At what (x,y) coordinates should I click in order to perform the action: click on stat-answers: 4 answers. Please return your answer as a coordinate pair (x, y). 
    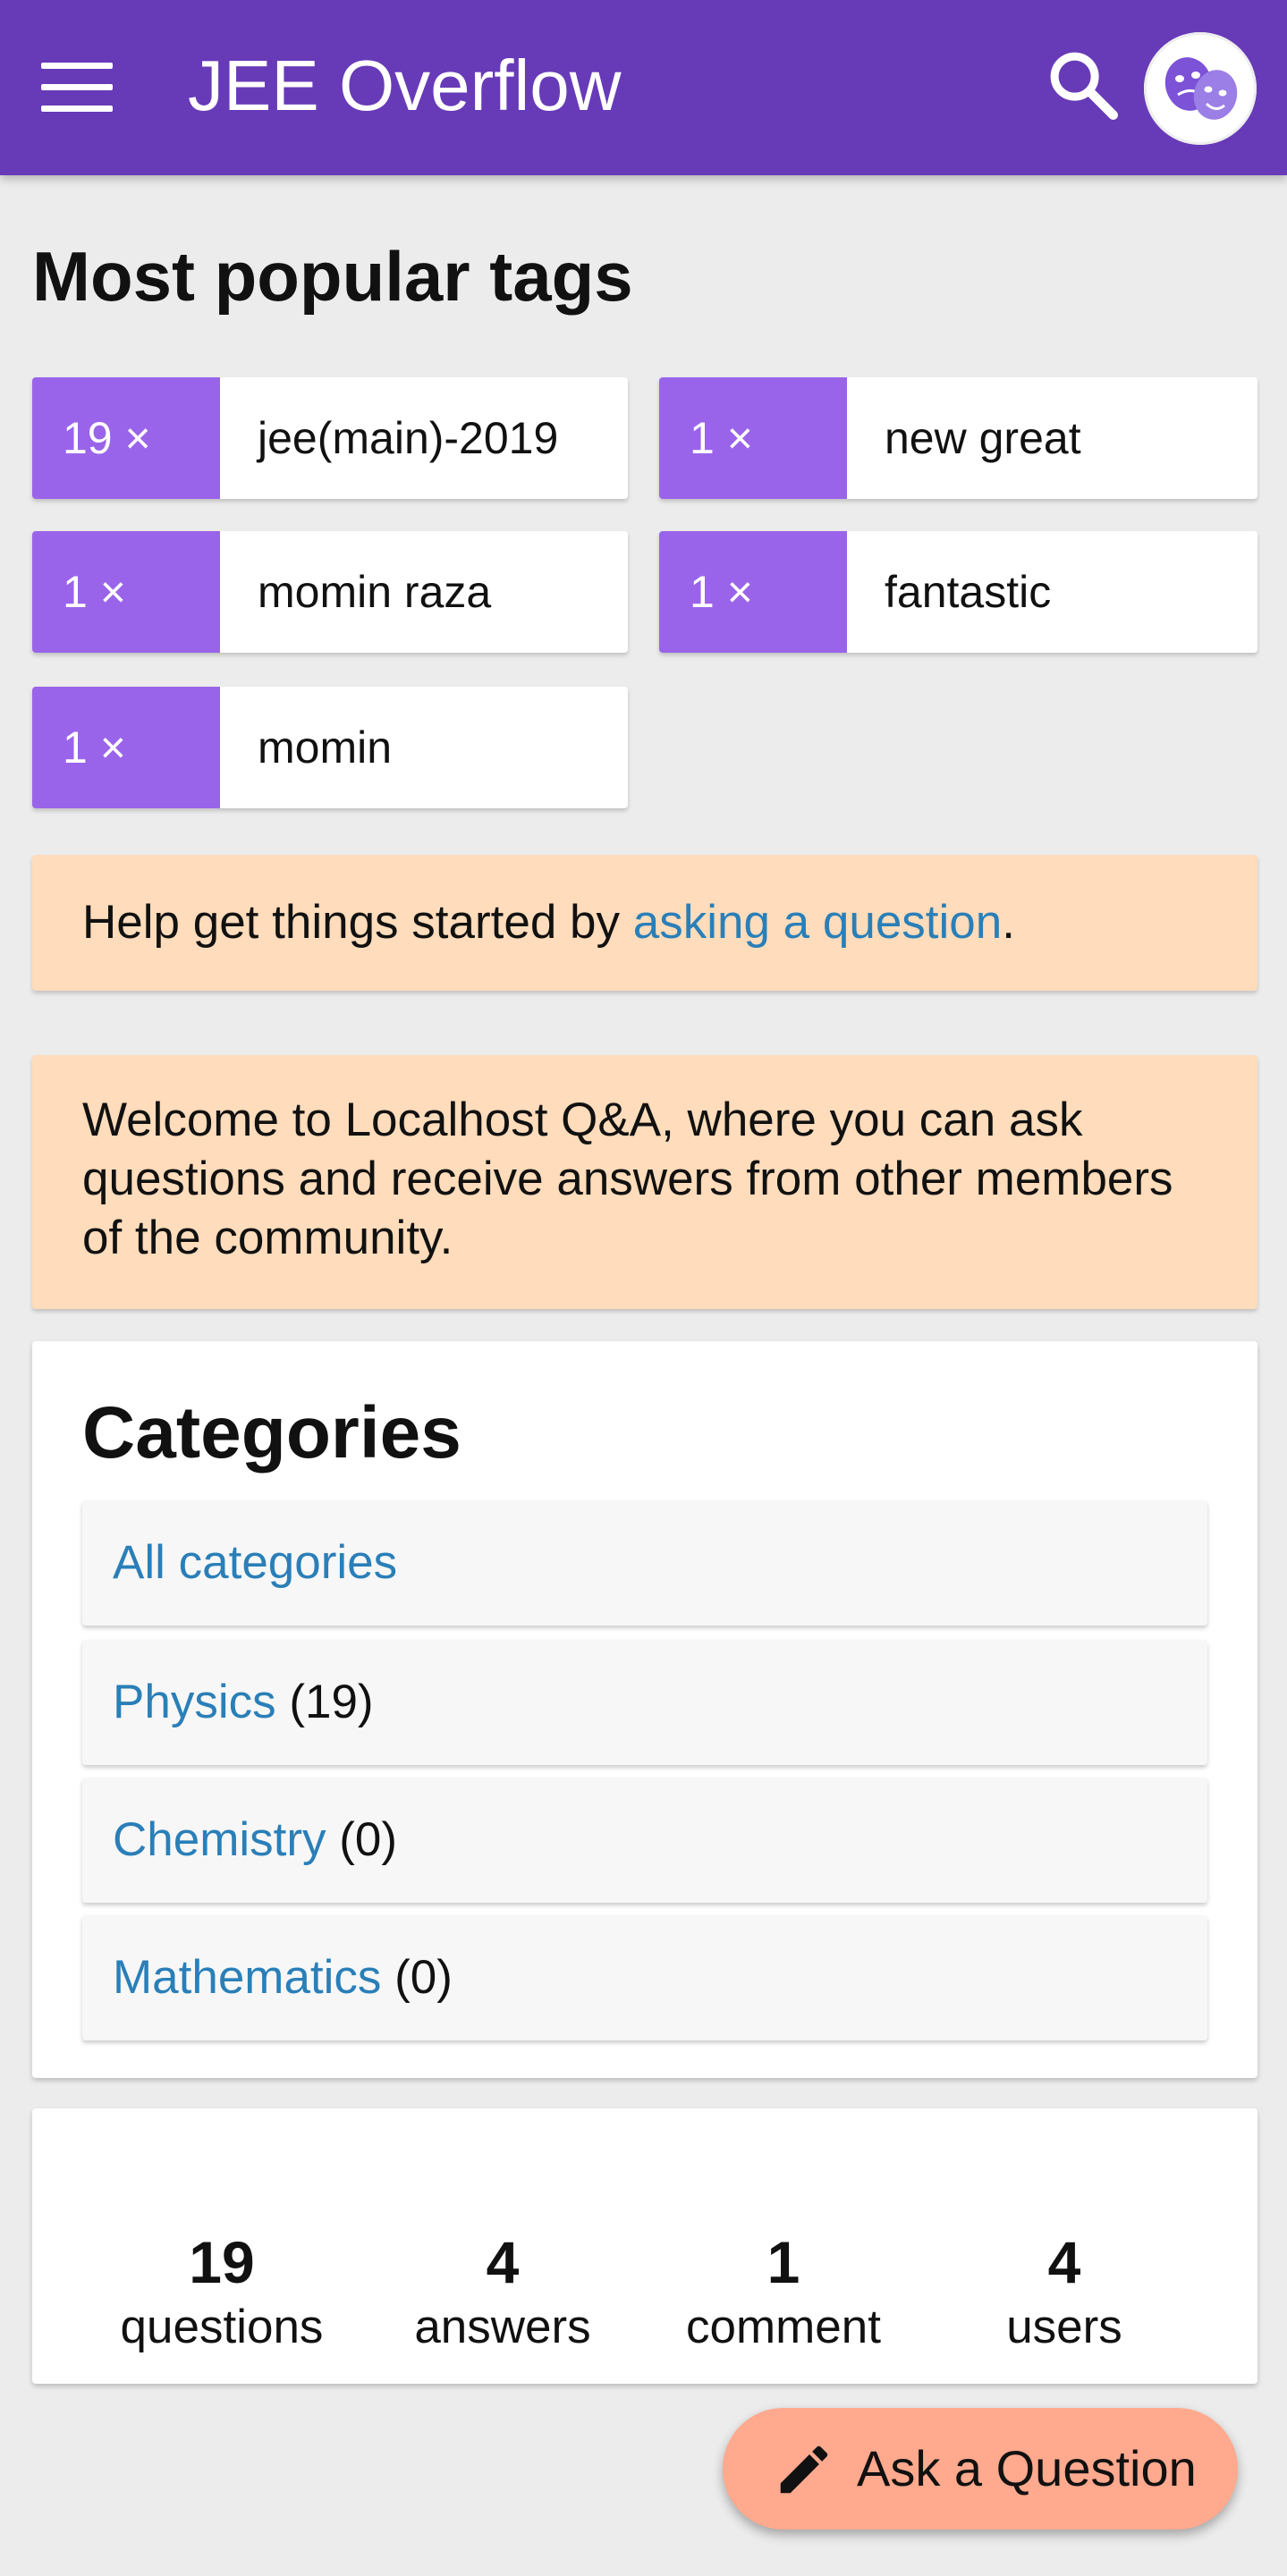
    Looking at the image, I should click on (502, 2291).